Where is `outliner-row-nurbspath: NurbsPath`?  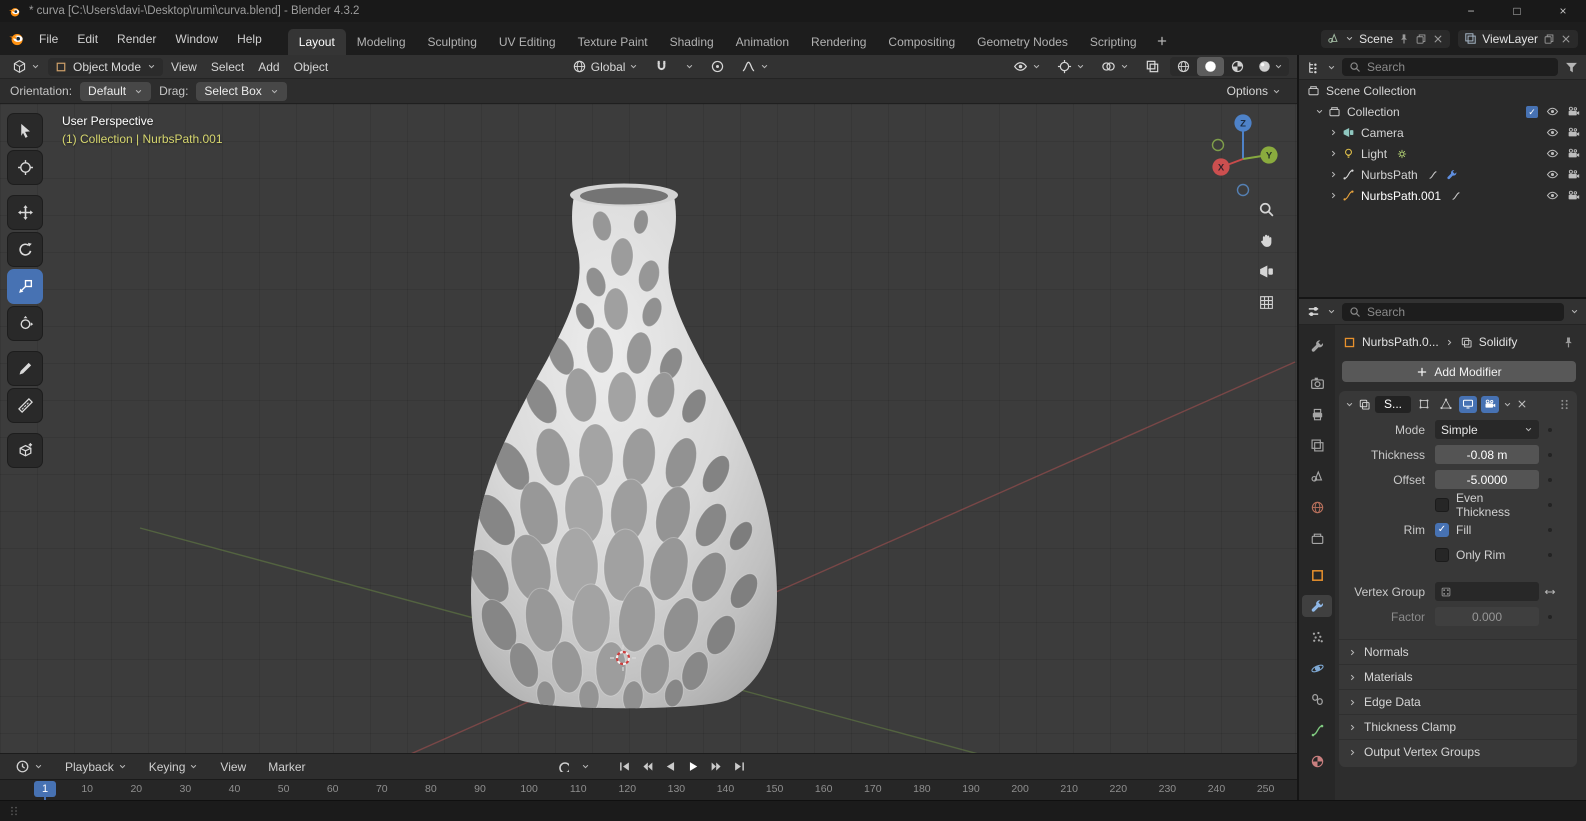 outliner-row-nurbspath: NurbsPath is located at coordinates (1442, 174).